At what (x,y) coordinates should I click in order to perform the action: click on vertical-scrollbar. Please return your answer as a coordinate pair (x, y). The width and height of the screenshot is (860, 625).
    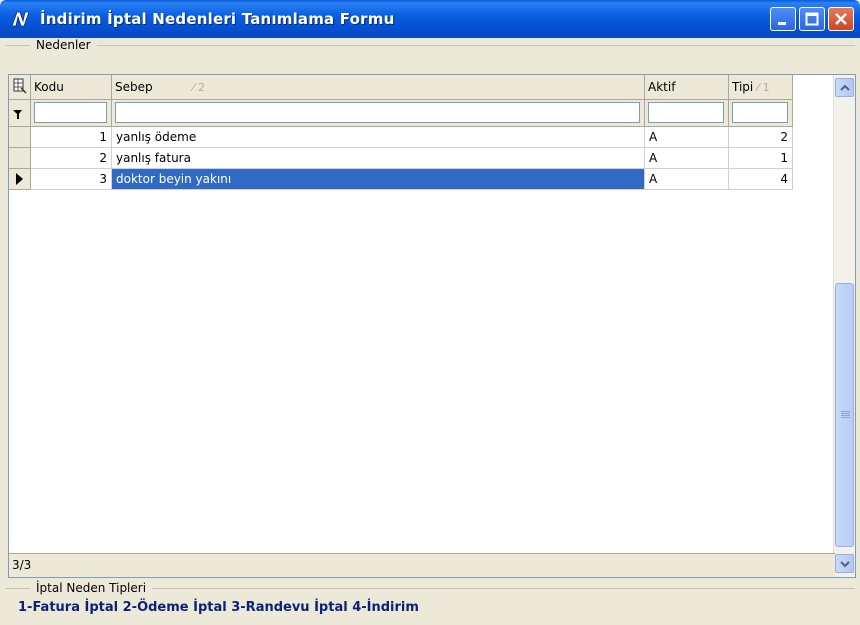
    Looking at the image, I should click on (844, 326).